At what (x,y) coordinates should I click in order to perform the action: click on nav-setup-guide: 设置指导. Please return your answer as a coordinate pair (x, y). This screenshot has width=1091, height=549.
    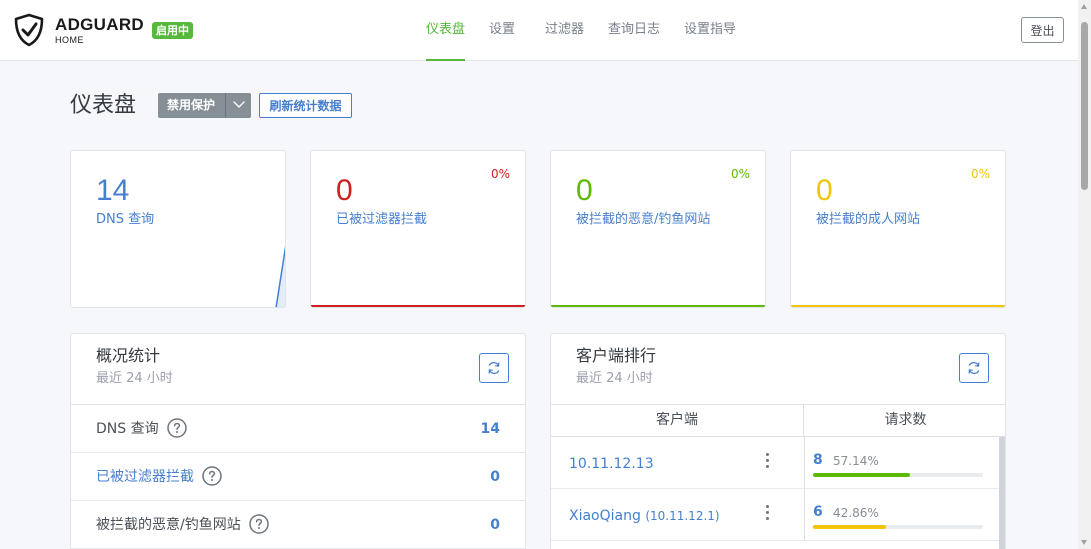
    Looking at the image, I should click on (710, 30).